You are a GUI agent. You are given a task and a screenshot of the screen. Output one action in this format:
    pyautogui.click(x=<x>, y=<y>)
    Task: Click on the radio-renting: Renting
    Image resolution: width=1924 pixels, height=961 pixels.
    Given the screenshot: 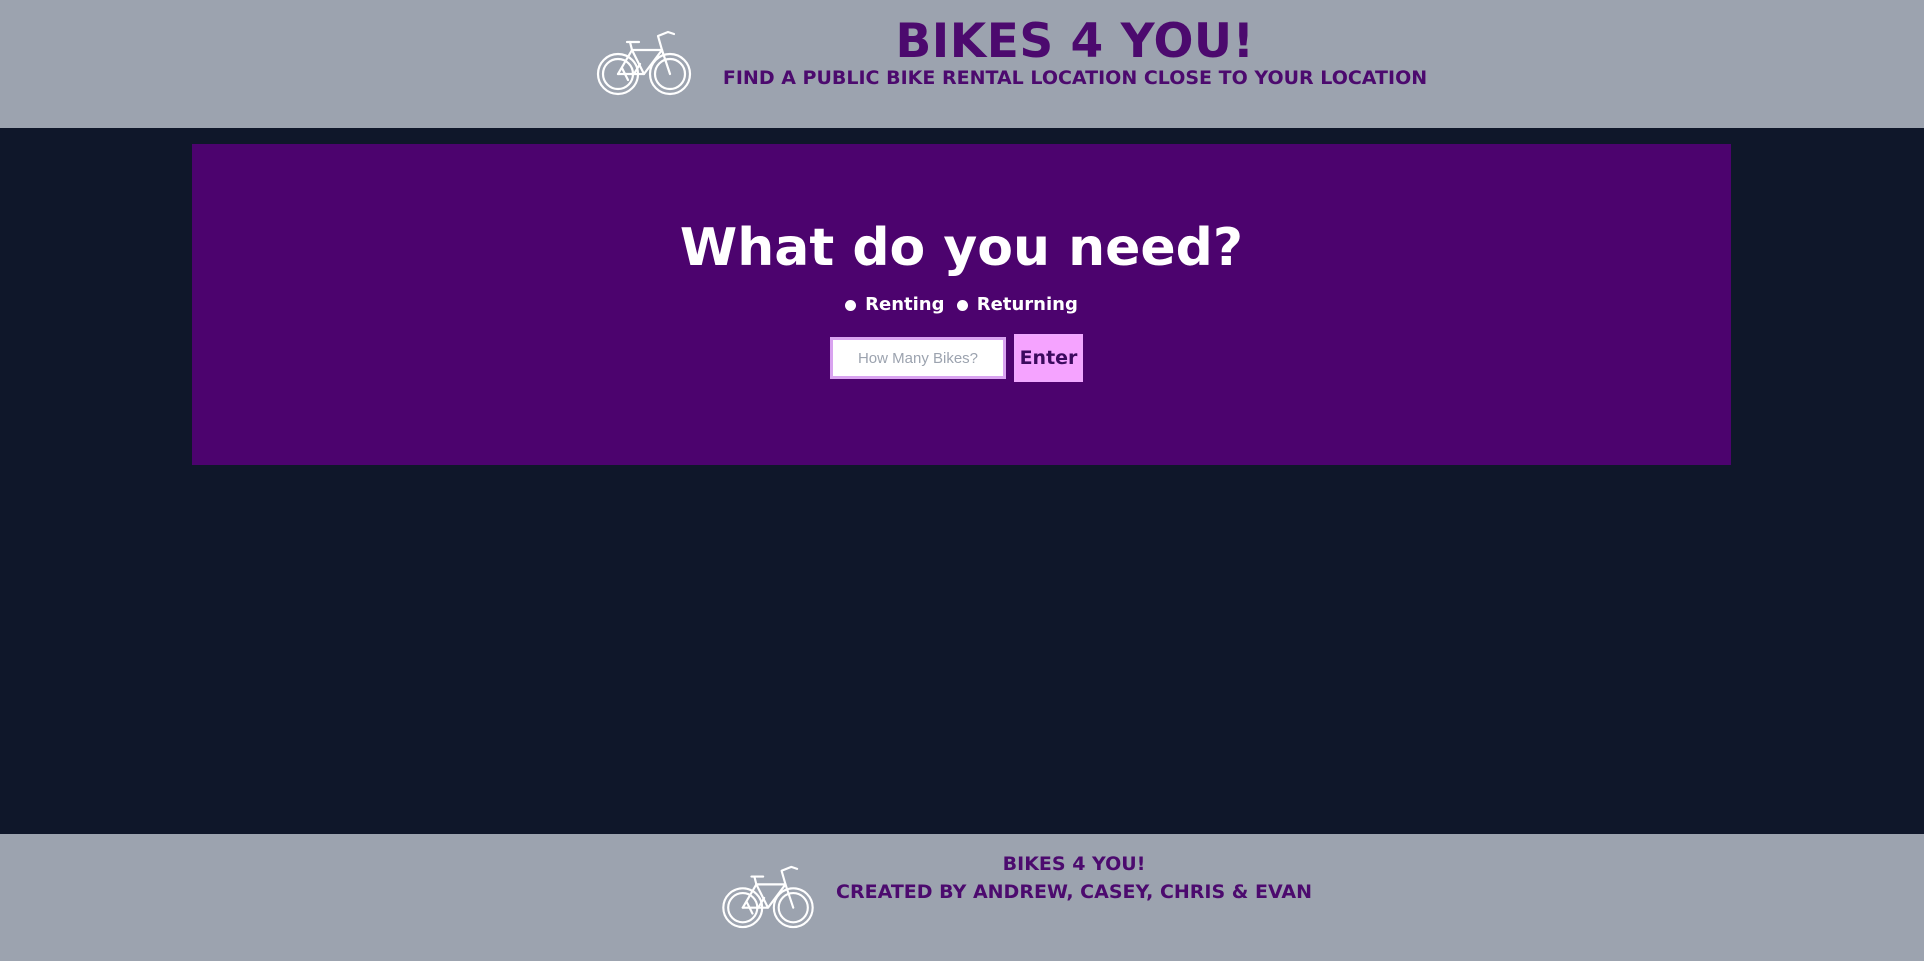 What is the action you would take?
    pyautogui.click(x=895, y=305)
    